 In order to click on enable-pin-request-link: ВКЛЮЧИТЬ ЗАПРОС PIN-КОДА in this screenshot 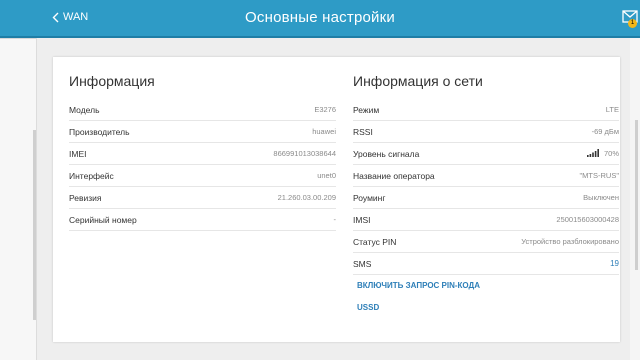, I will do `click(486, 286)`.